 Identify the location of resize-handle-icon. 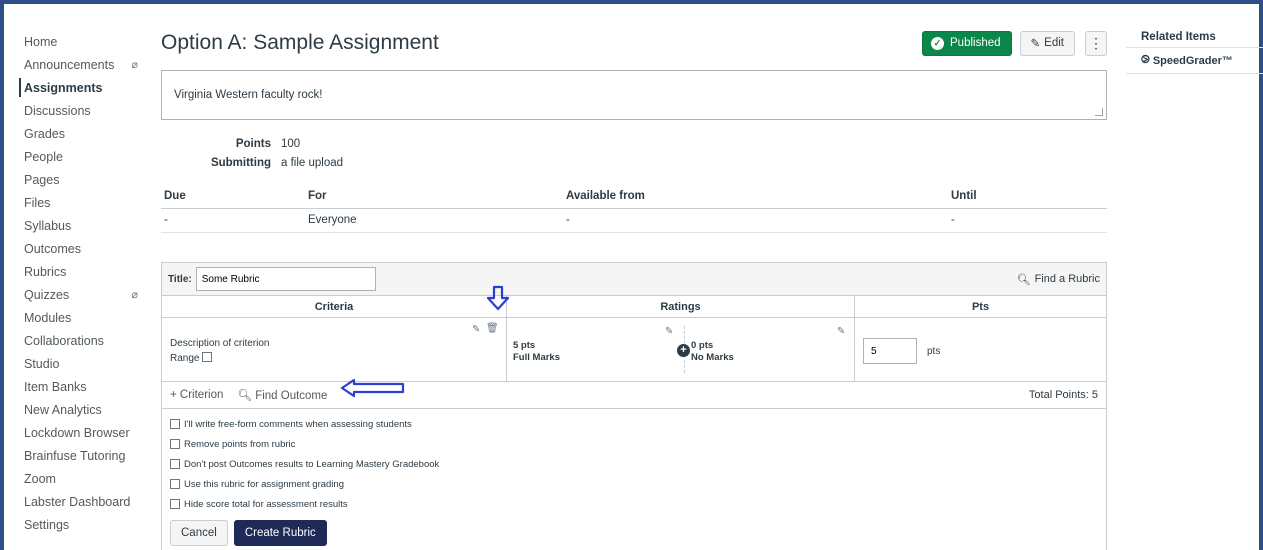
(1099, 112).